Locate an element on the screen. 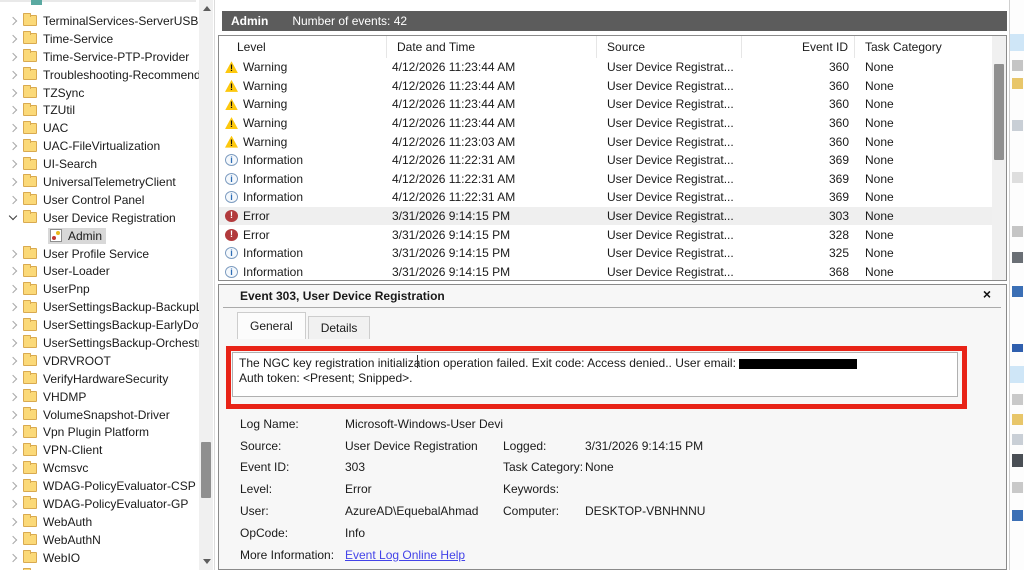 The height and width of the screenshot is (570, 1024). events-scrollbar is located at coordinates (999, 158).